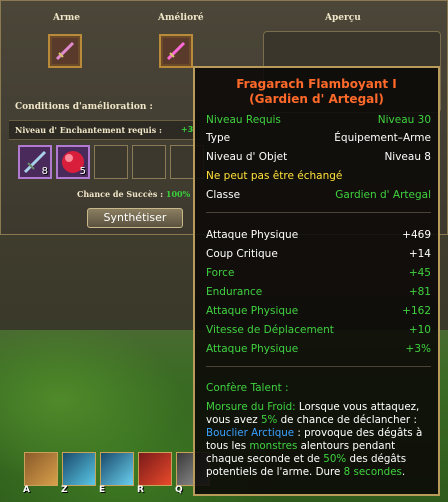 The width and height of the screenshot is (448, 502). Describe the element at coordinates (218, 138) in the screenshot. I see `type-label: Type` at that location.